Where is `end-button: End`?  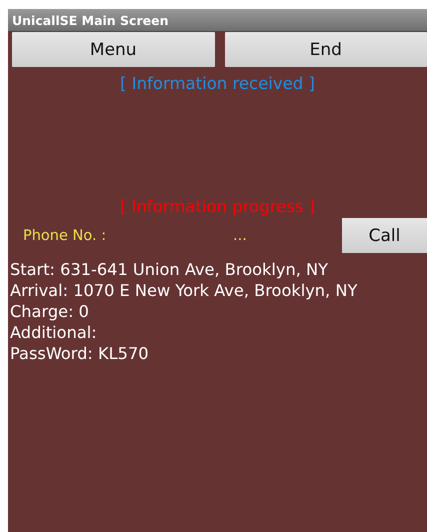
end-button: End is located at coordinates (325, 49).